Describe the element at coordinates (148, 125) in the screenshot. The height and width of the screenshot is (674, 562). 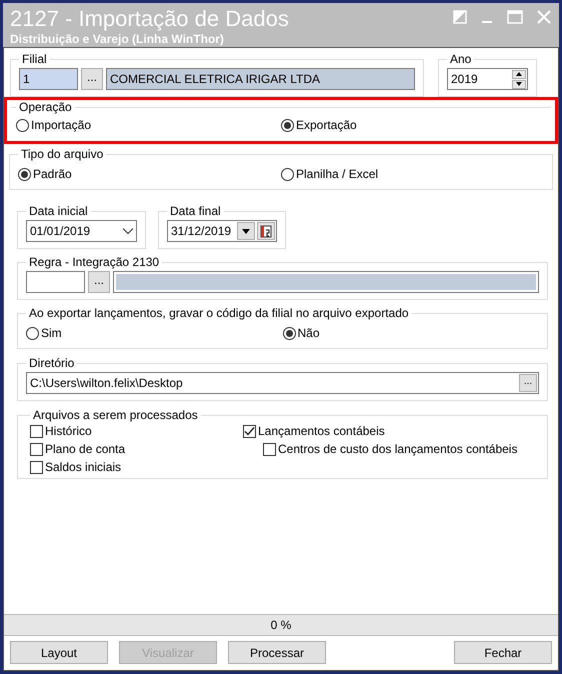
I see `radio-option: Importação` at that location.